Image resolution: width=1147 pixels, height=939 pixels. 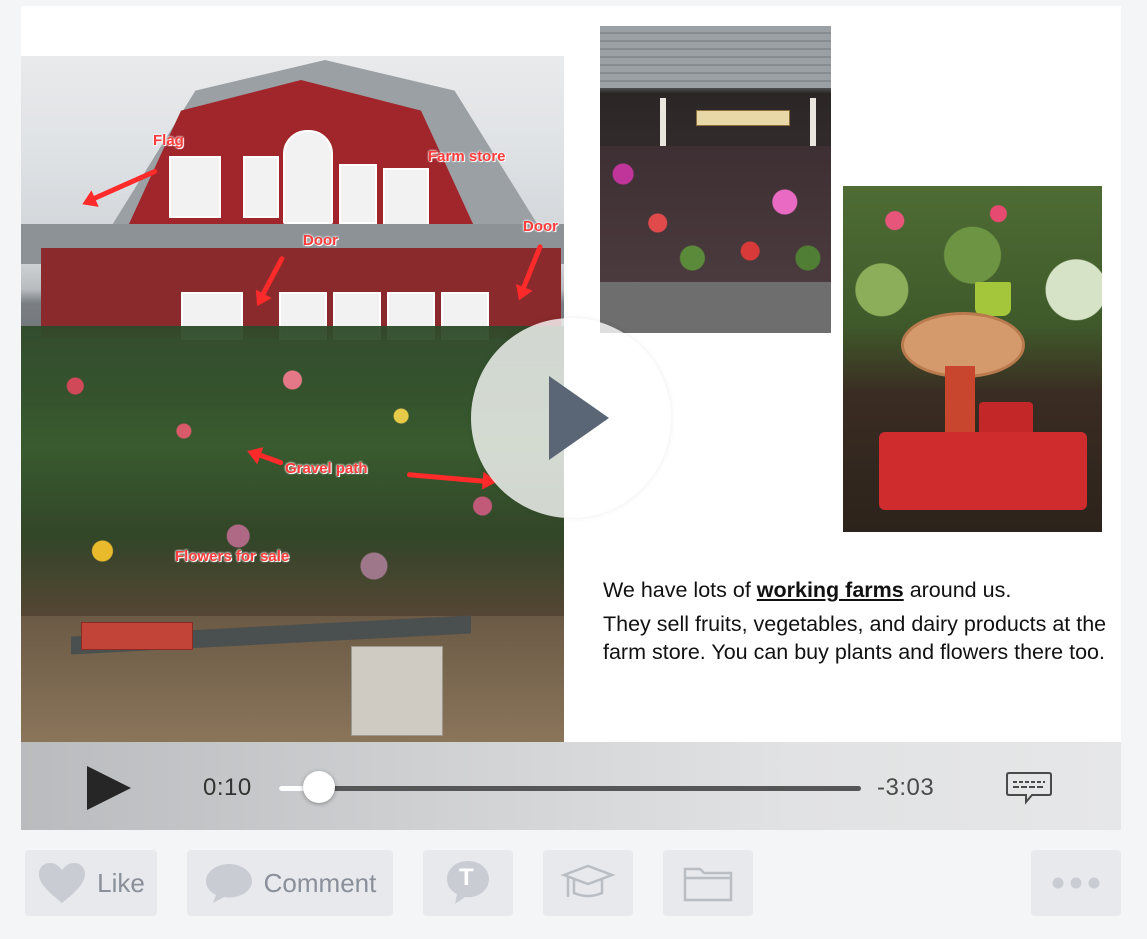 I want to click on video-controls: 0:10 -3:03, so click(x=571, y=786).